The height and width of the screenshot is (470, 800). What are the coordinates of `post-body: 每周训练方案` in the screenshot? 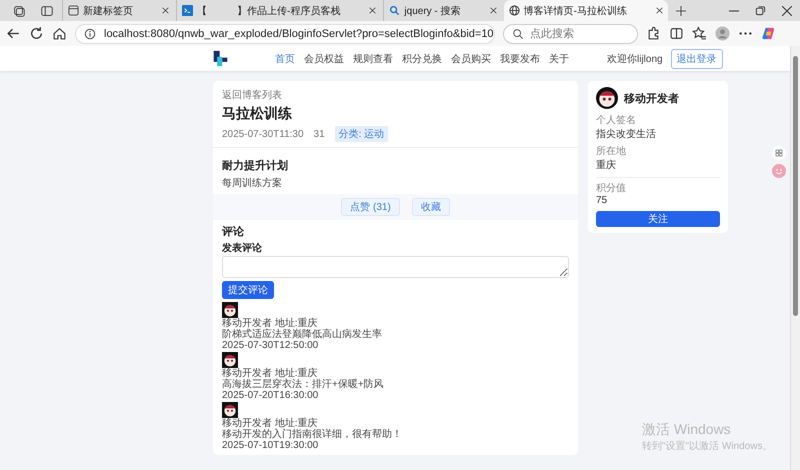 It's located at (252, 183).